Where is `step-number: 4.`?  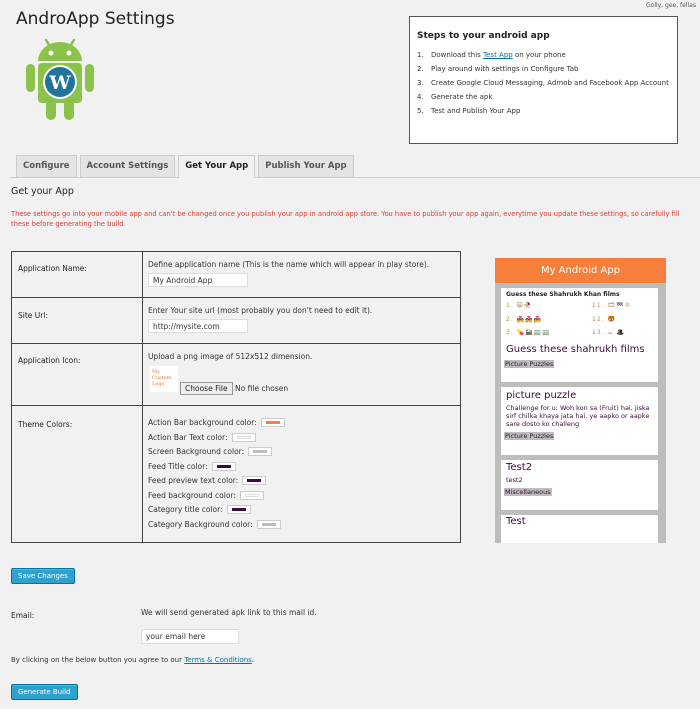 step-number: 4. is located at coordinates (420, 97).